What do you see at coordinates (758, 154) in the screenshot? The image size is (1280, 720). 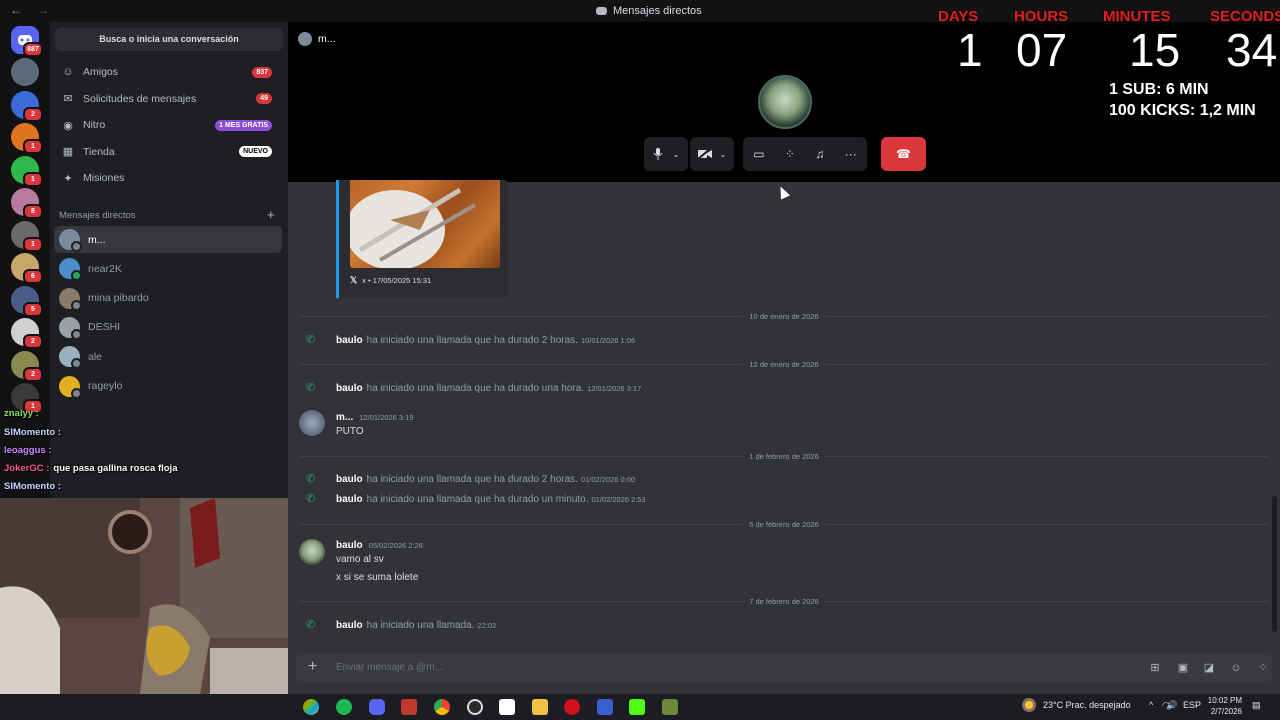 I see `screen-share-icon: ▭` at bounding box center [758, 154].